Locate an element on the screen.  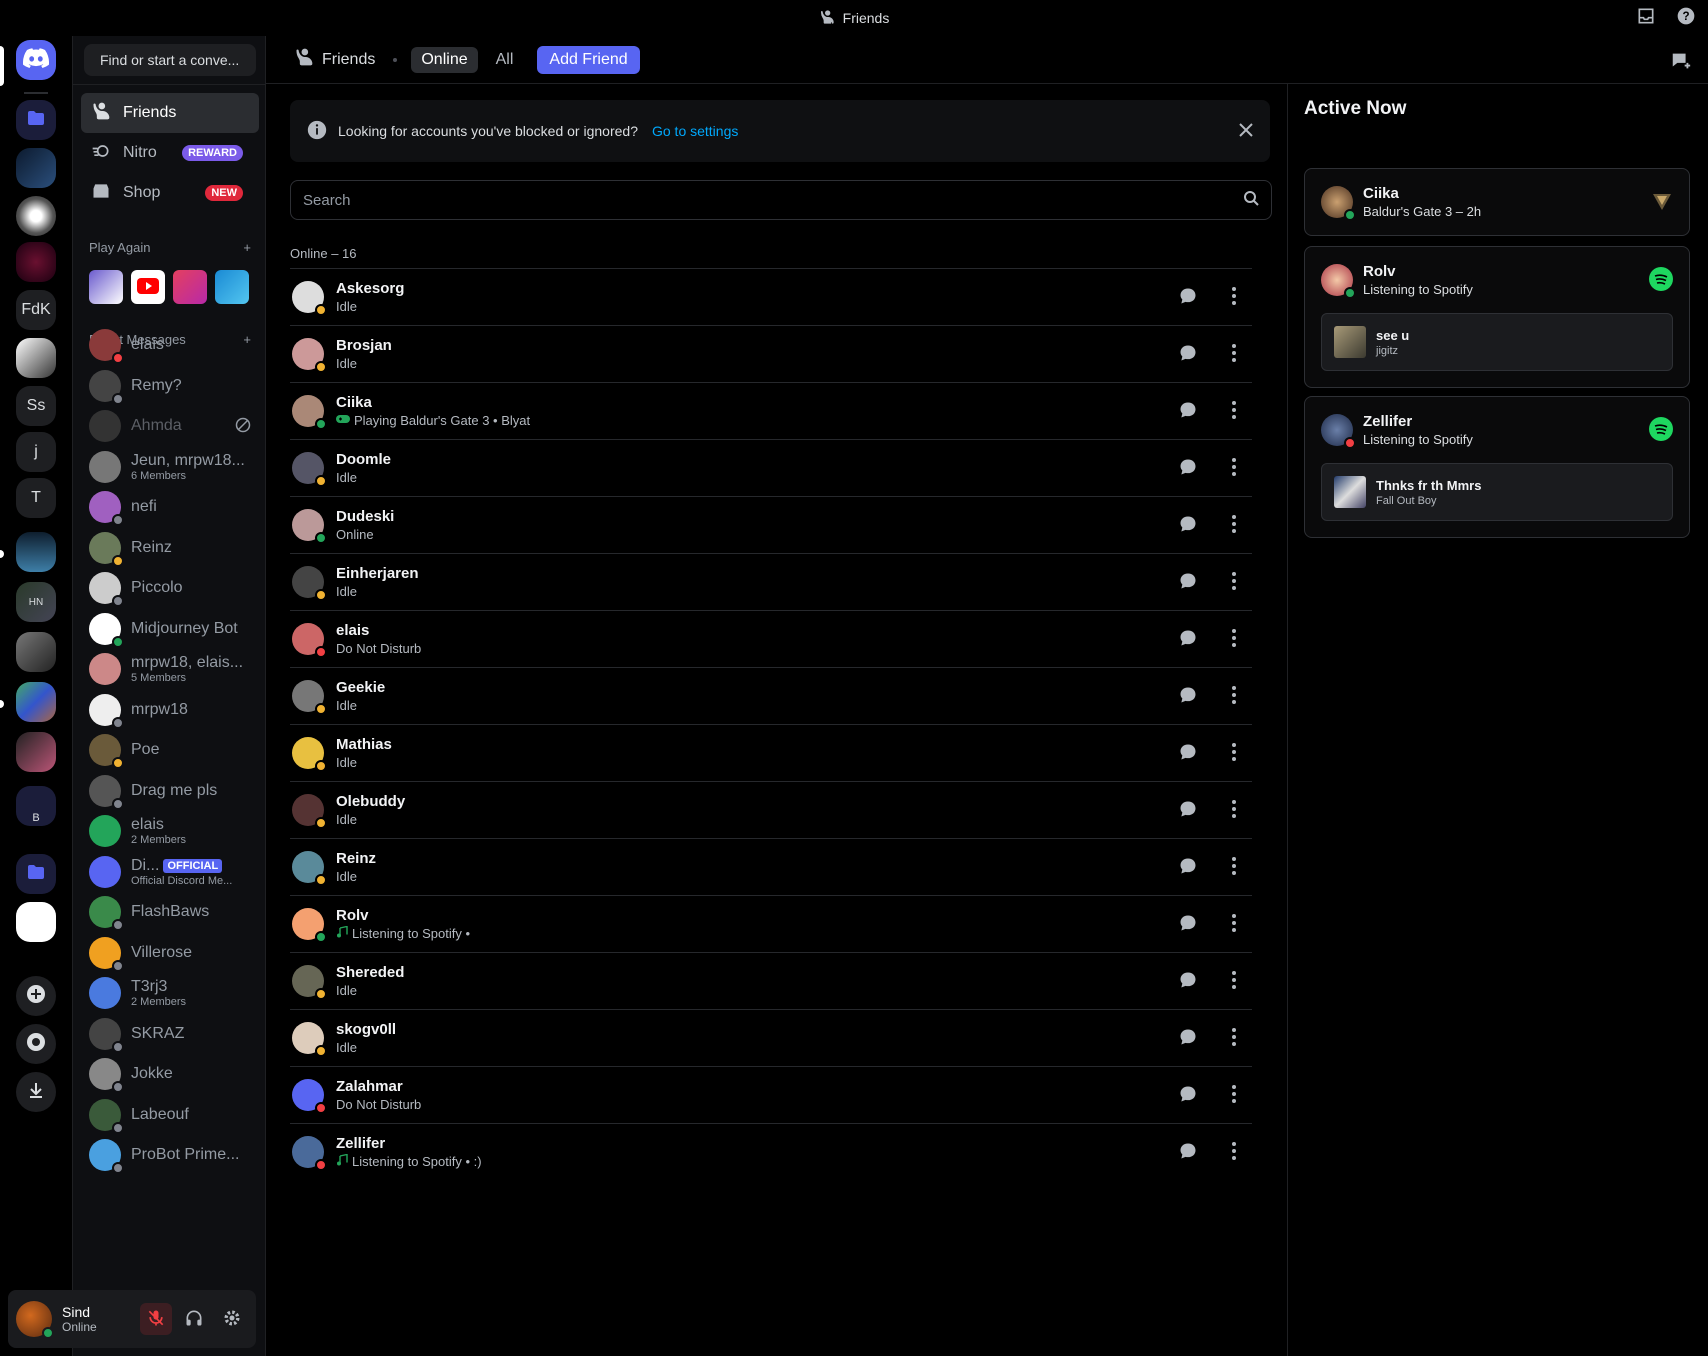
friend-row: Mathias Idle is located at coordinates (771, 752).